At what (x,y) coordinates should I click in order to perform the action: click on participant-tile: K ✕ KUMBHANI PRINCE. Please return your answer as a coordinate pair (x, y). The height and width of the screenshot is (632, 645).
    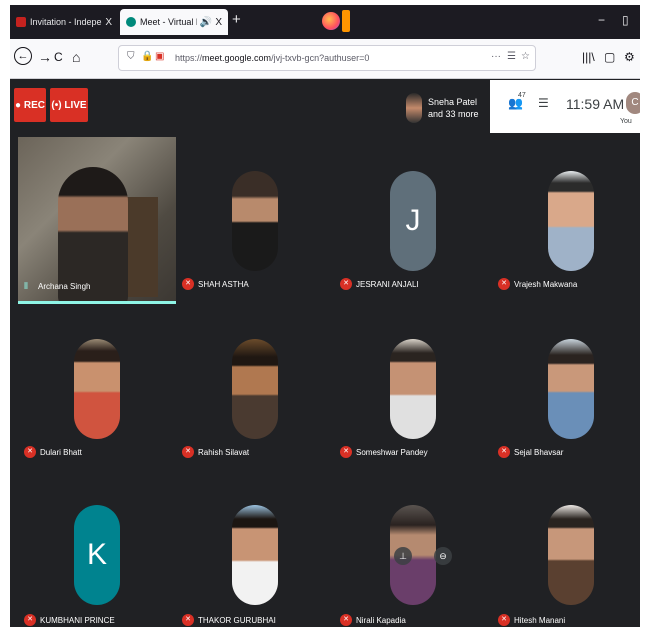
    Looking at the image, I should click on (97, 549).